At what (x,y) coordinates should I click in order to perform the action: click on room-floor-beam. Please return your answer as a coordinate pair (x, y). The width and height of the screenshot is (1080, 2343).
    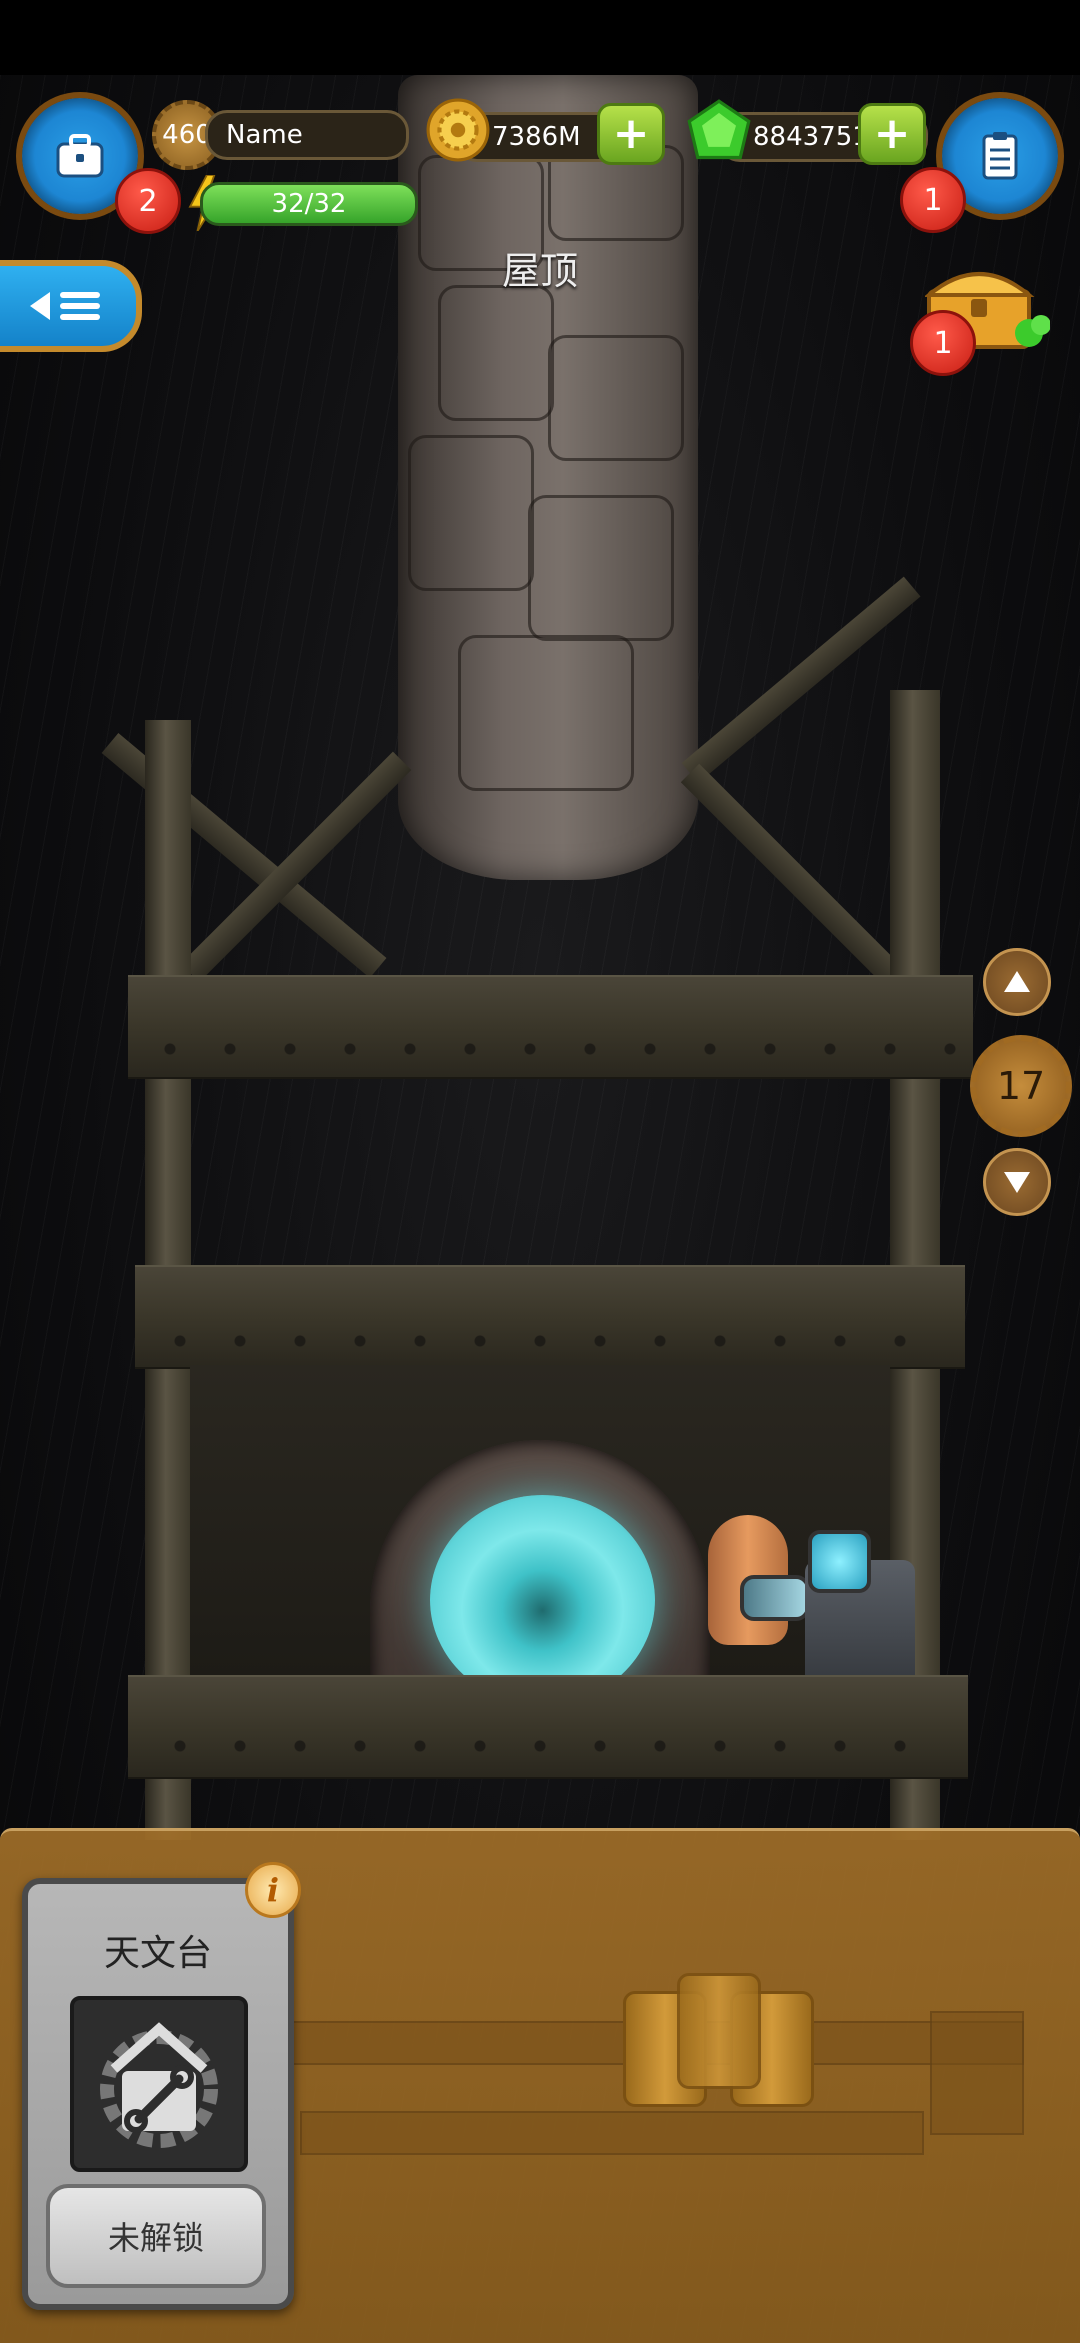
    Looking at the image, I should click on (548, 1727).